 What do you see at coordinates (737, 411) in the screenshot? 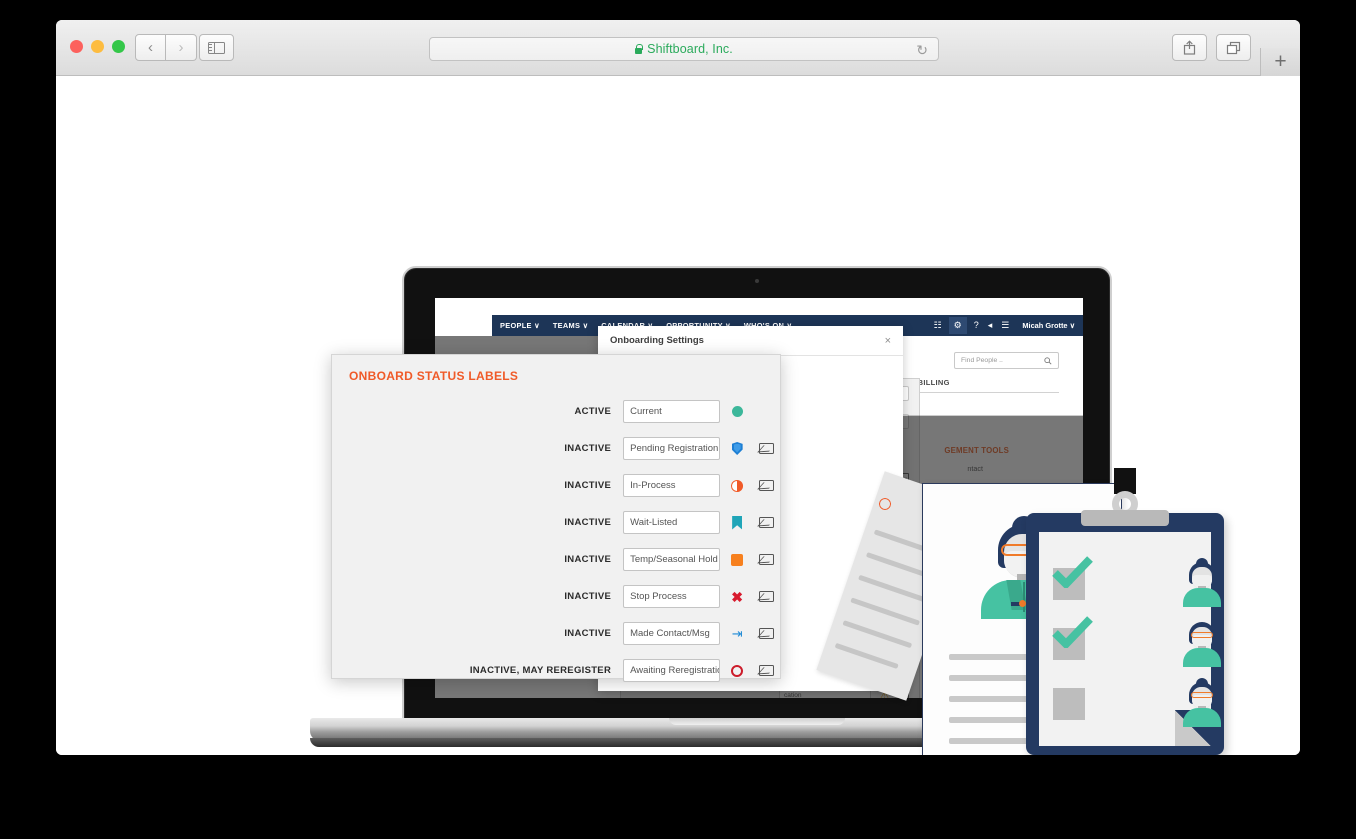
I see `dot-icon` at bounding box center [737, 411].